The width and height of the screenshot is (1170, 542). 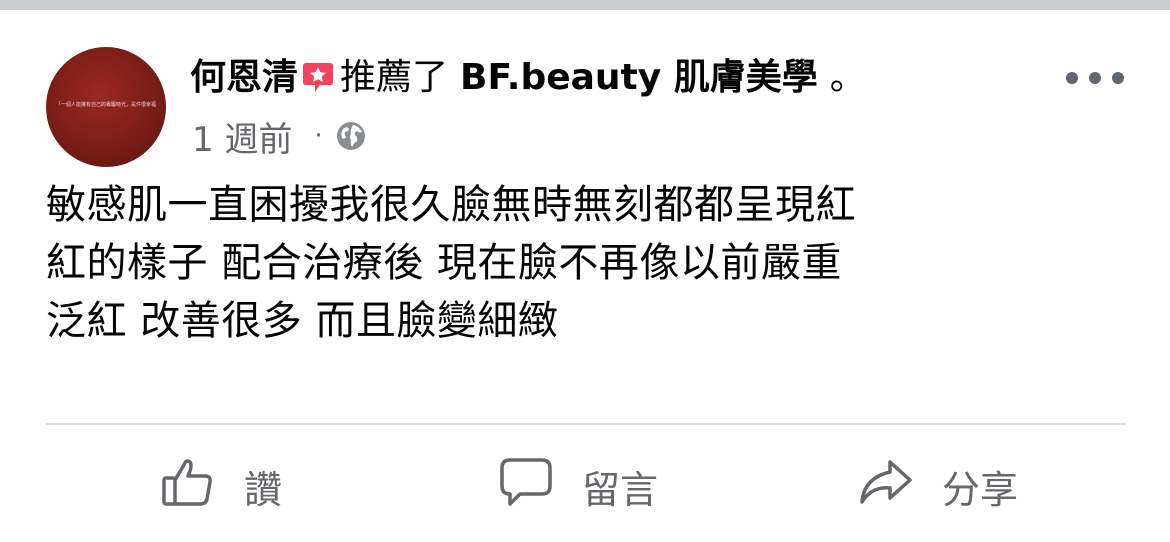 What do you see at coordinates (585, 5) in the screenshot?
I see `top-separator-strip` at bounding box center [585, 5].